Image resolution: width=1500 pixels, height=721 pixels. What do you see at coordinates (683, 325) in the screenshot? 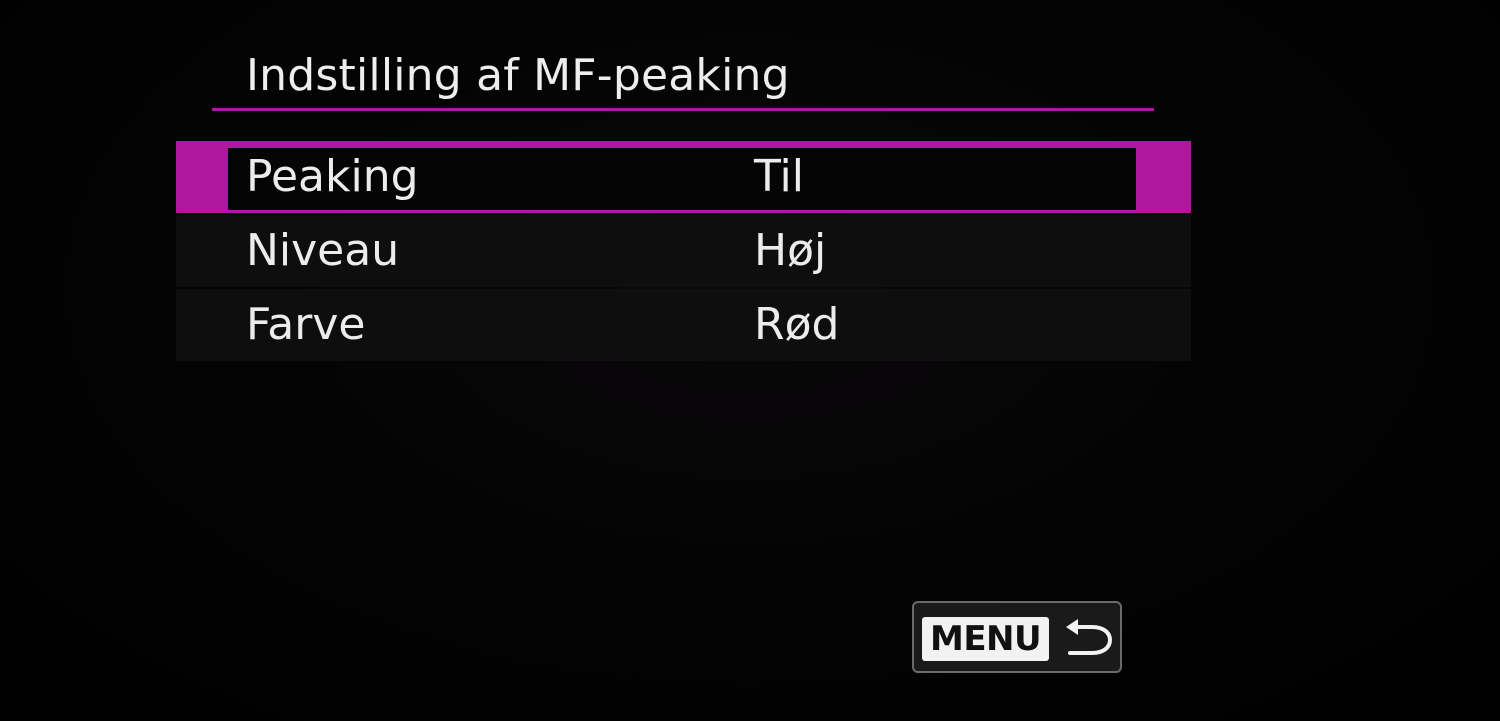
I see `menu-item-farve: Farve Rød` at bounding box center [683, 325].